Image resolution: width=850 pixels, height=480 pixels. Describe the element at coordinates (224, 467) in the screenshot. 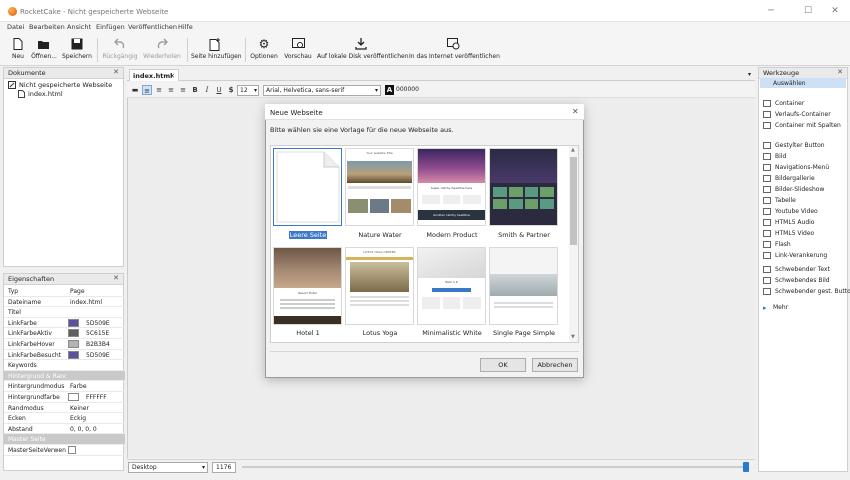

I see `width-field: 1176` at that location.